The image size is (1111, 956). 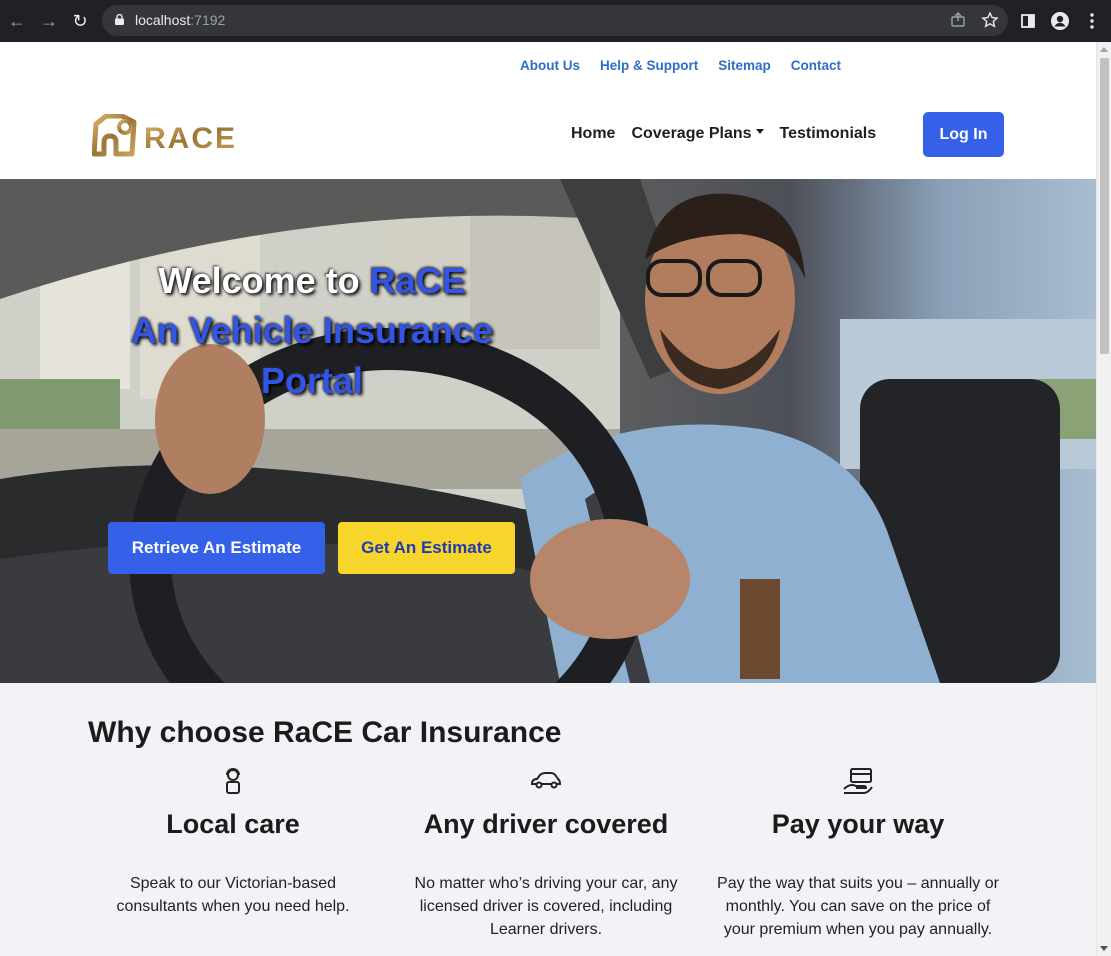 What do you see at coordinates (1104, 206) in the screenshot?
I see `scrollbar-thumb` at bounding box center [1104, 206].